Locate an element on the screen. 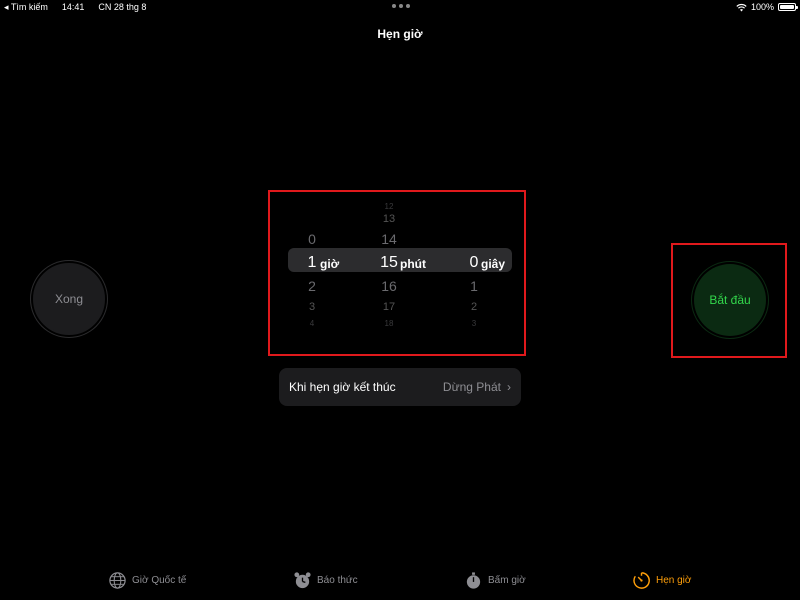 The height and width of the screenshot is (600, 800). tab-timer: Hẹn giờ is located at coordinates (661, 580).